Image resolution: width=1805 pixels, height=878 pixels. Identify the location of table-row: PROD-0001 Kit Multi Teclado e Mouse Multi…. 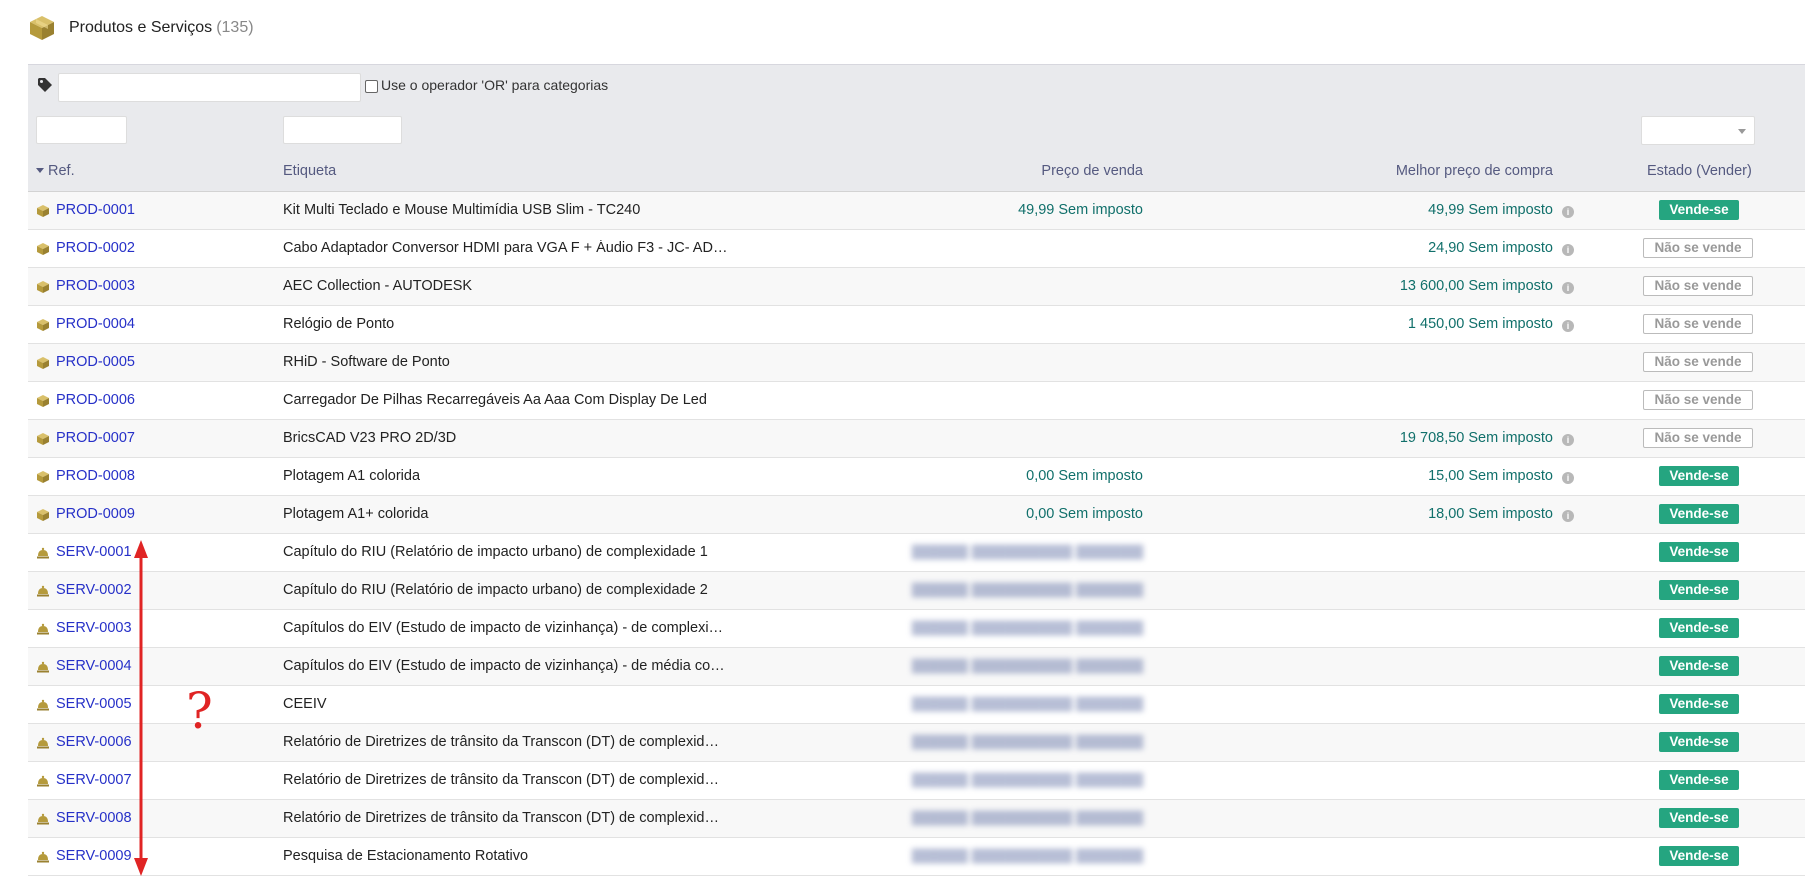
(916, 211).